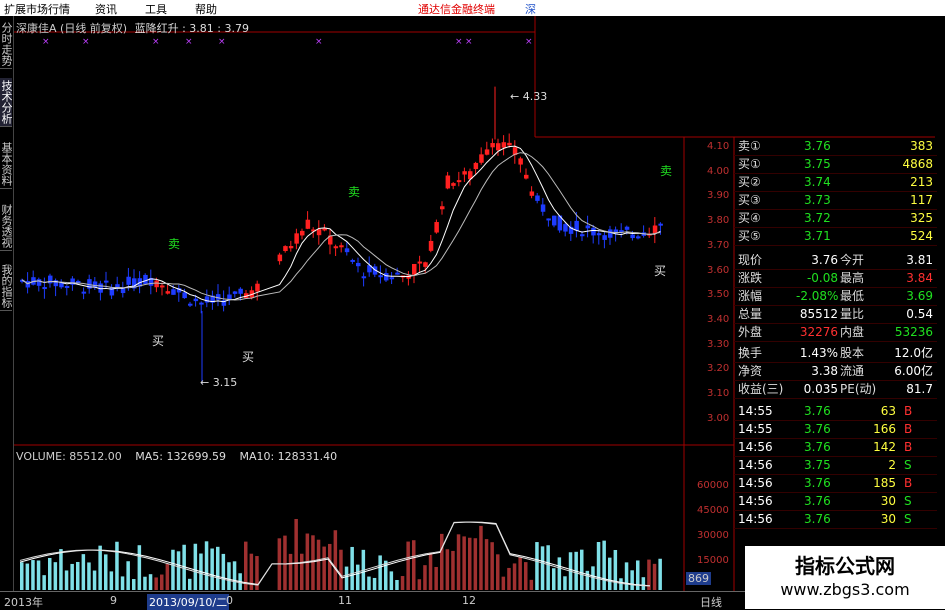  Describe the element at coordinates (818, 353) in the screenshot. I see `stat-value: 1.43%` at that location.